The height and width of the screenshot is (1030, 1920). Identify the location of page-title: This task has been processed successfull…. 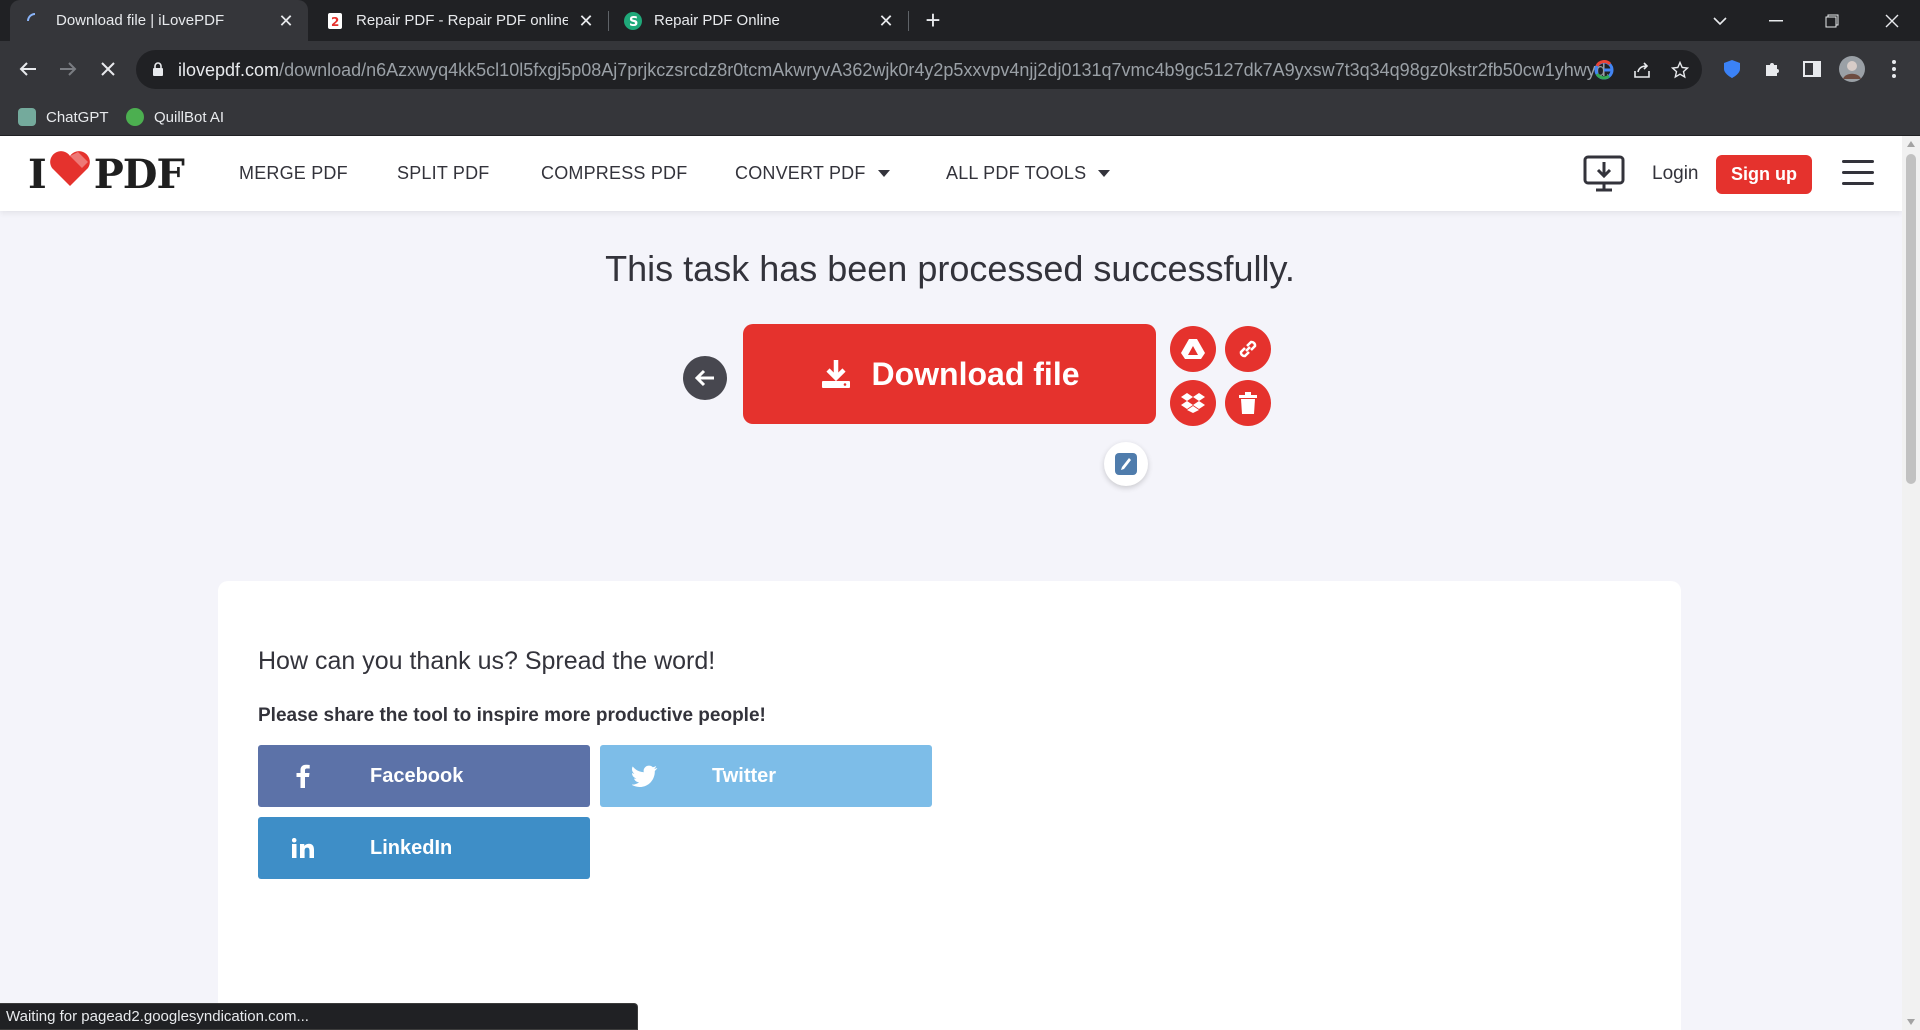
(950, 268).